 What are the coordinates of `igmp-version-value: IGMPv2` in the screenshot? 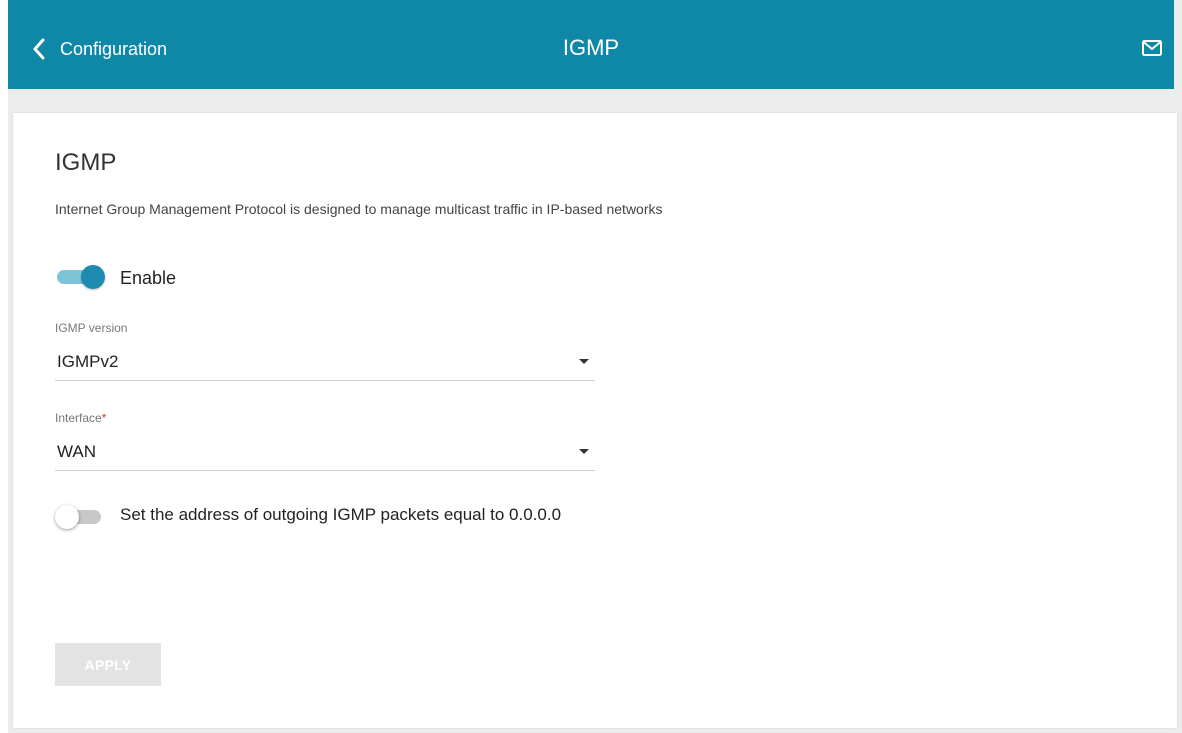 It's located at (88, 361).